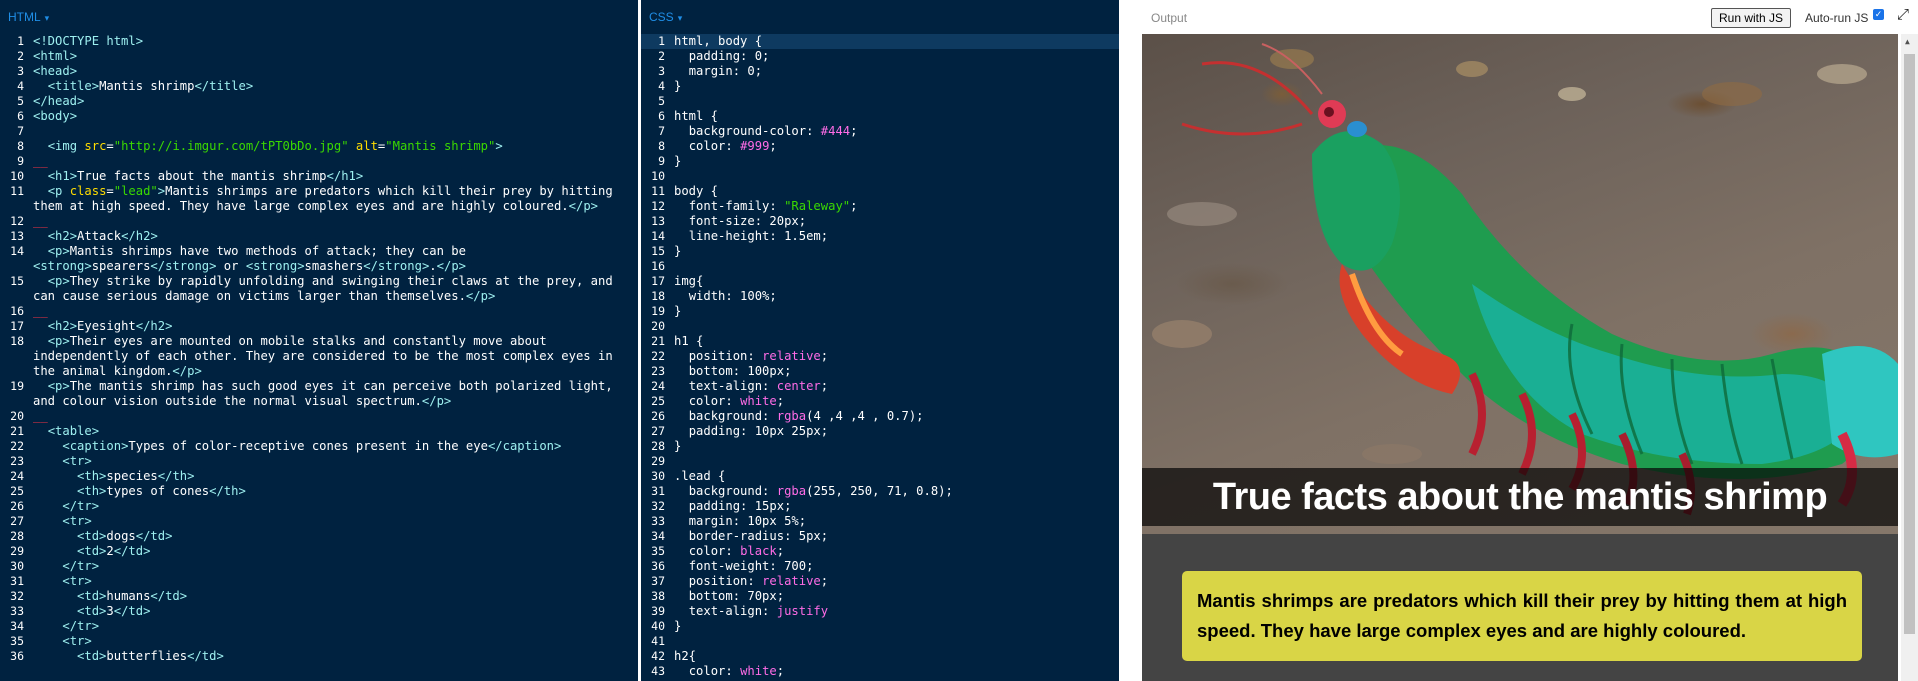  I want to click on code-text: img{, so click(892, 281).